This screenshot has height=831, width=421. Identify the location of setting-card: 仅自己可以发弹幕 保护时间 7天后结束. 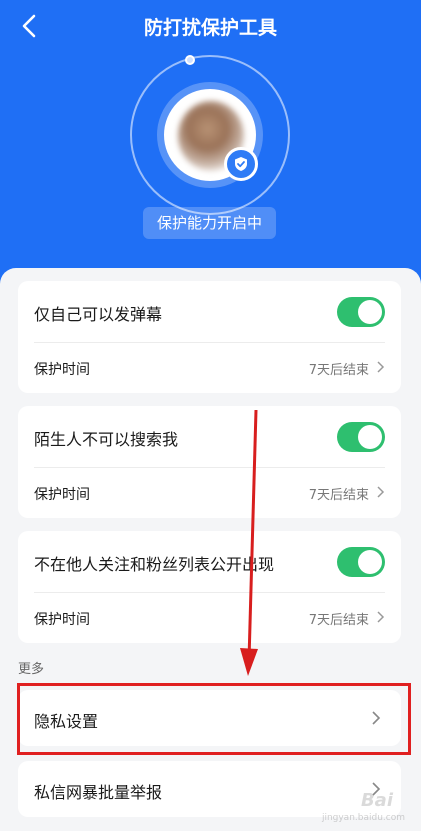
(209, 337).